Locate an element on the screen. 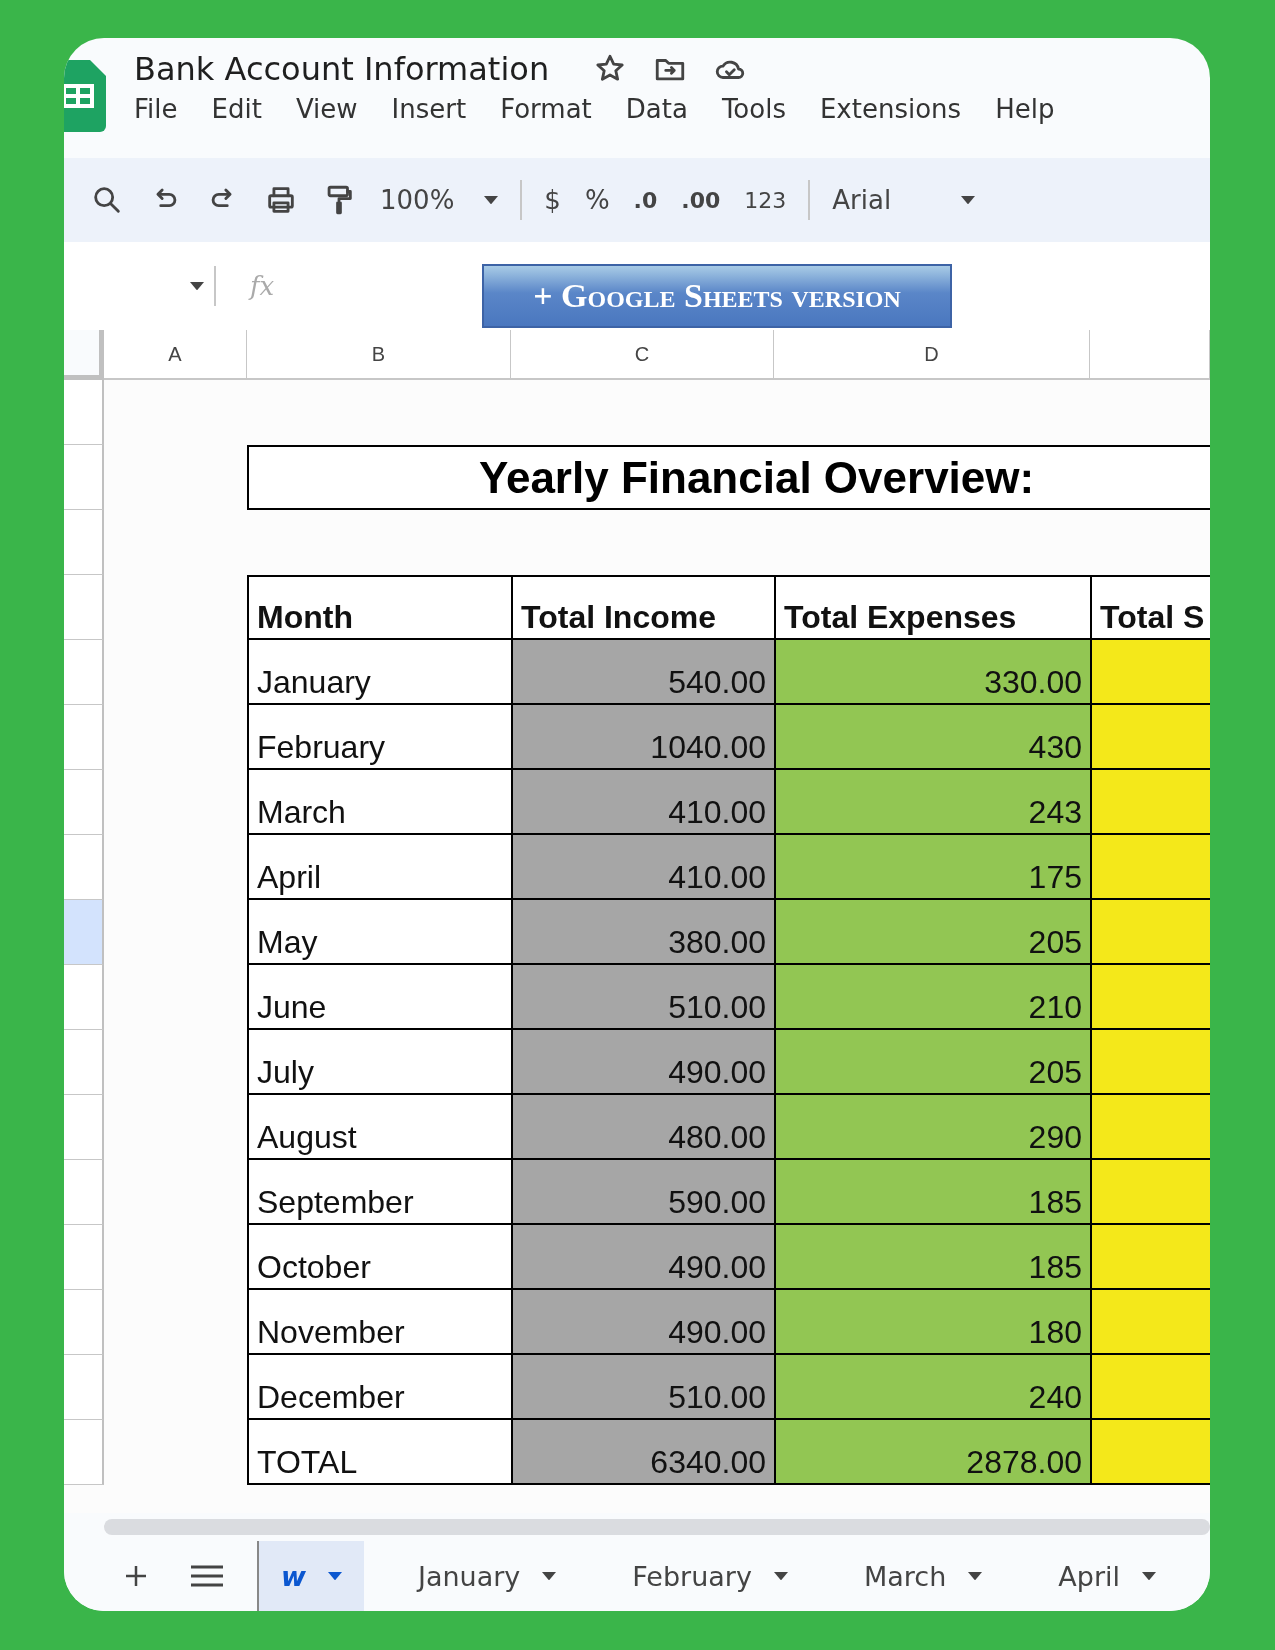 This screenshot has width=1275, height=1650. header-cell: Total S is located at coordinates (1150, 607).